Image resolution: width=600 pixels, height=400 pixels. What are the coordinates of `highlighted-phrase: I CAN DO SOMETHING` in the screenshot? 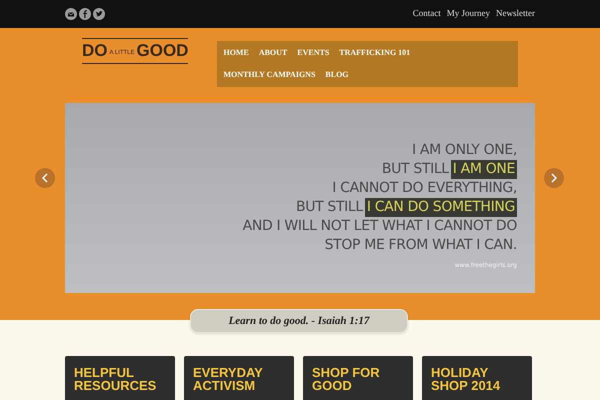 It's located at (440, 207).